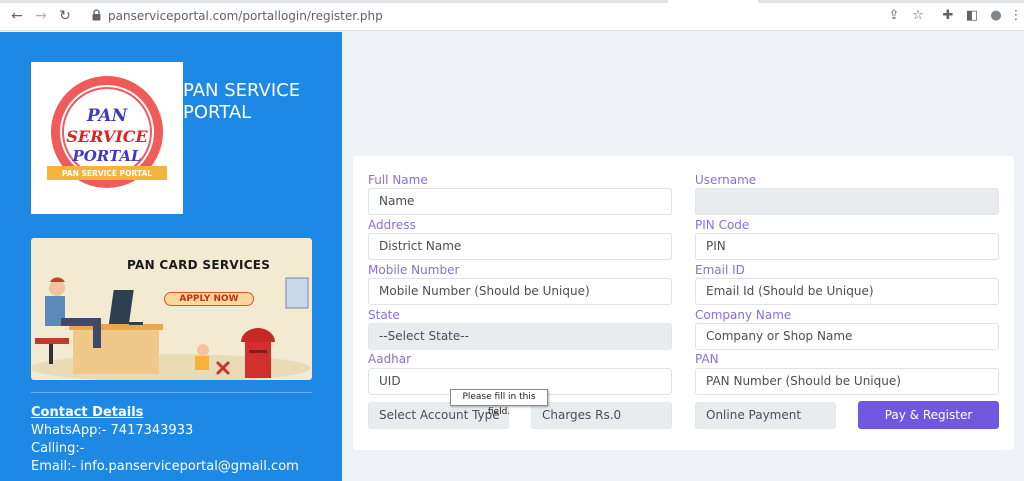  Describe the element at coordinates (847, 291) in the screenshot. I see `email-input: Email Id (Should be Unique)` at that location.